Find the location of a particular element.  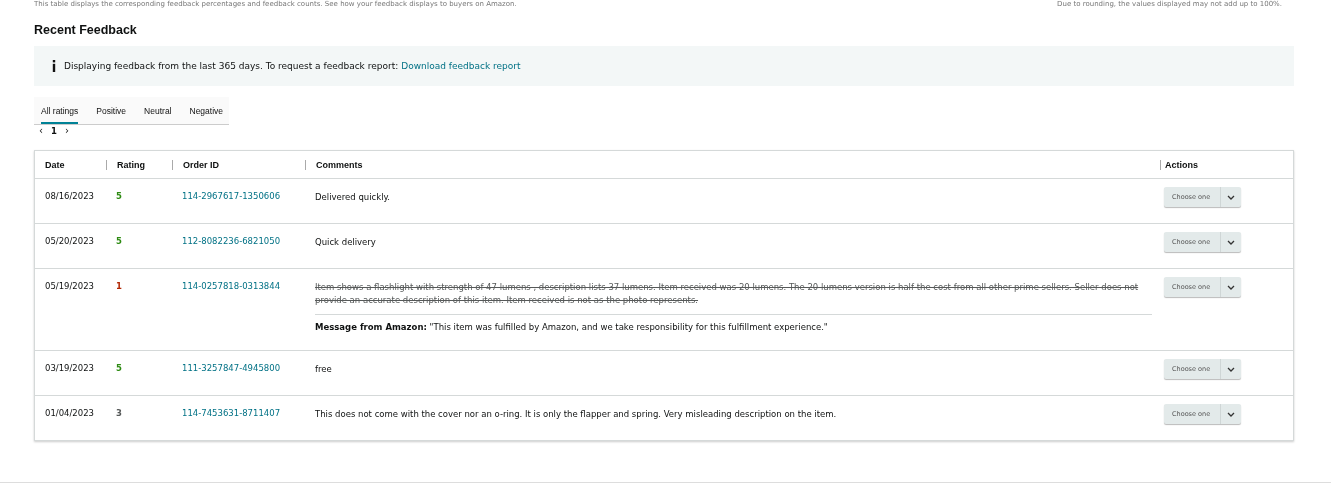

date-text: 01/04/2023 is located at coordinates (69, 413).